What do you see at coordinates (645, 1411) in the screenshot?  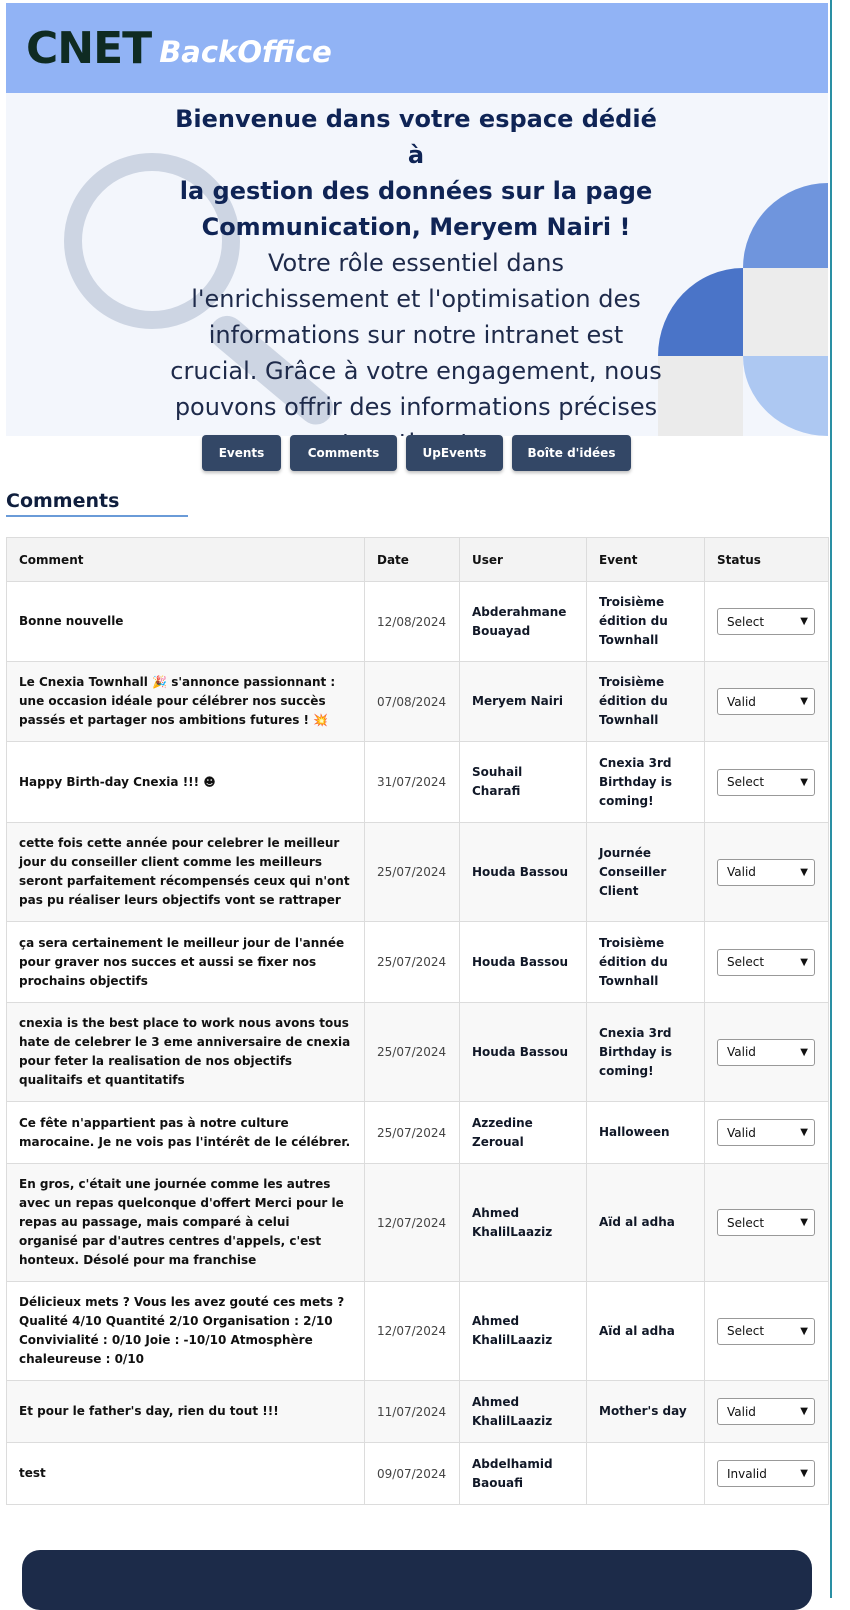 I see `cell-event: Mother's day` at bounding box center [645, 1411].